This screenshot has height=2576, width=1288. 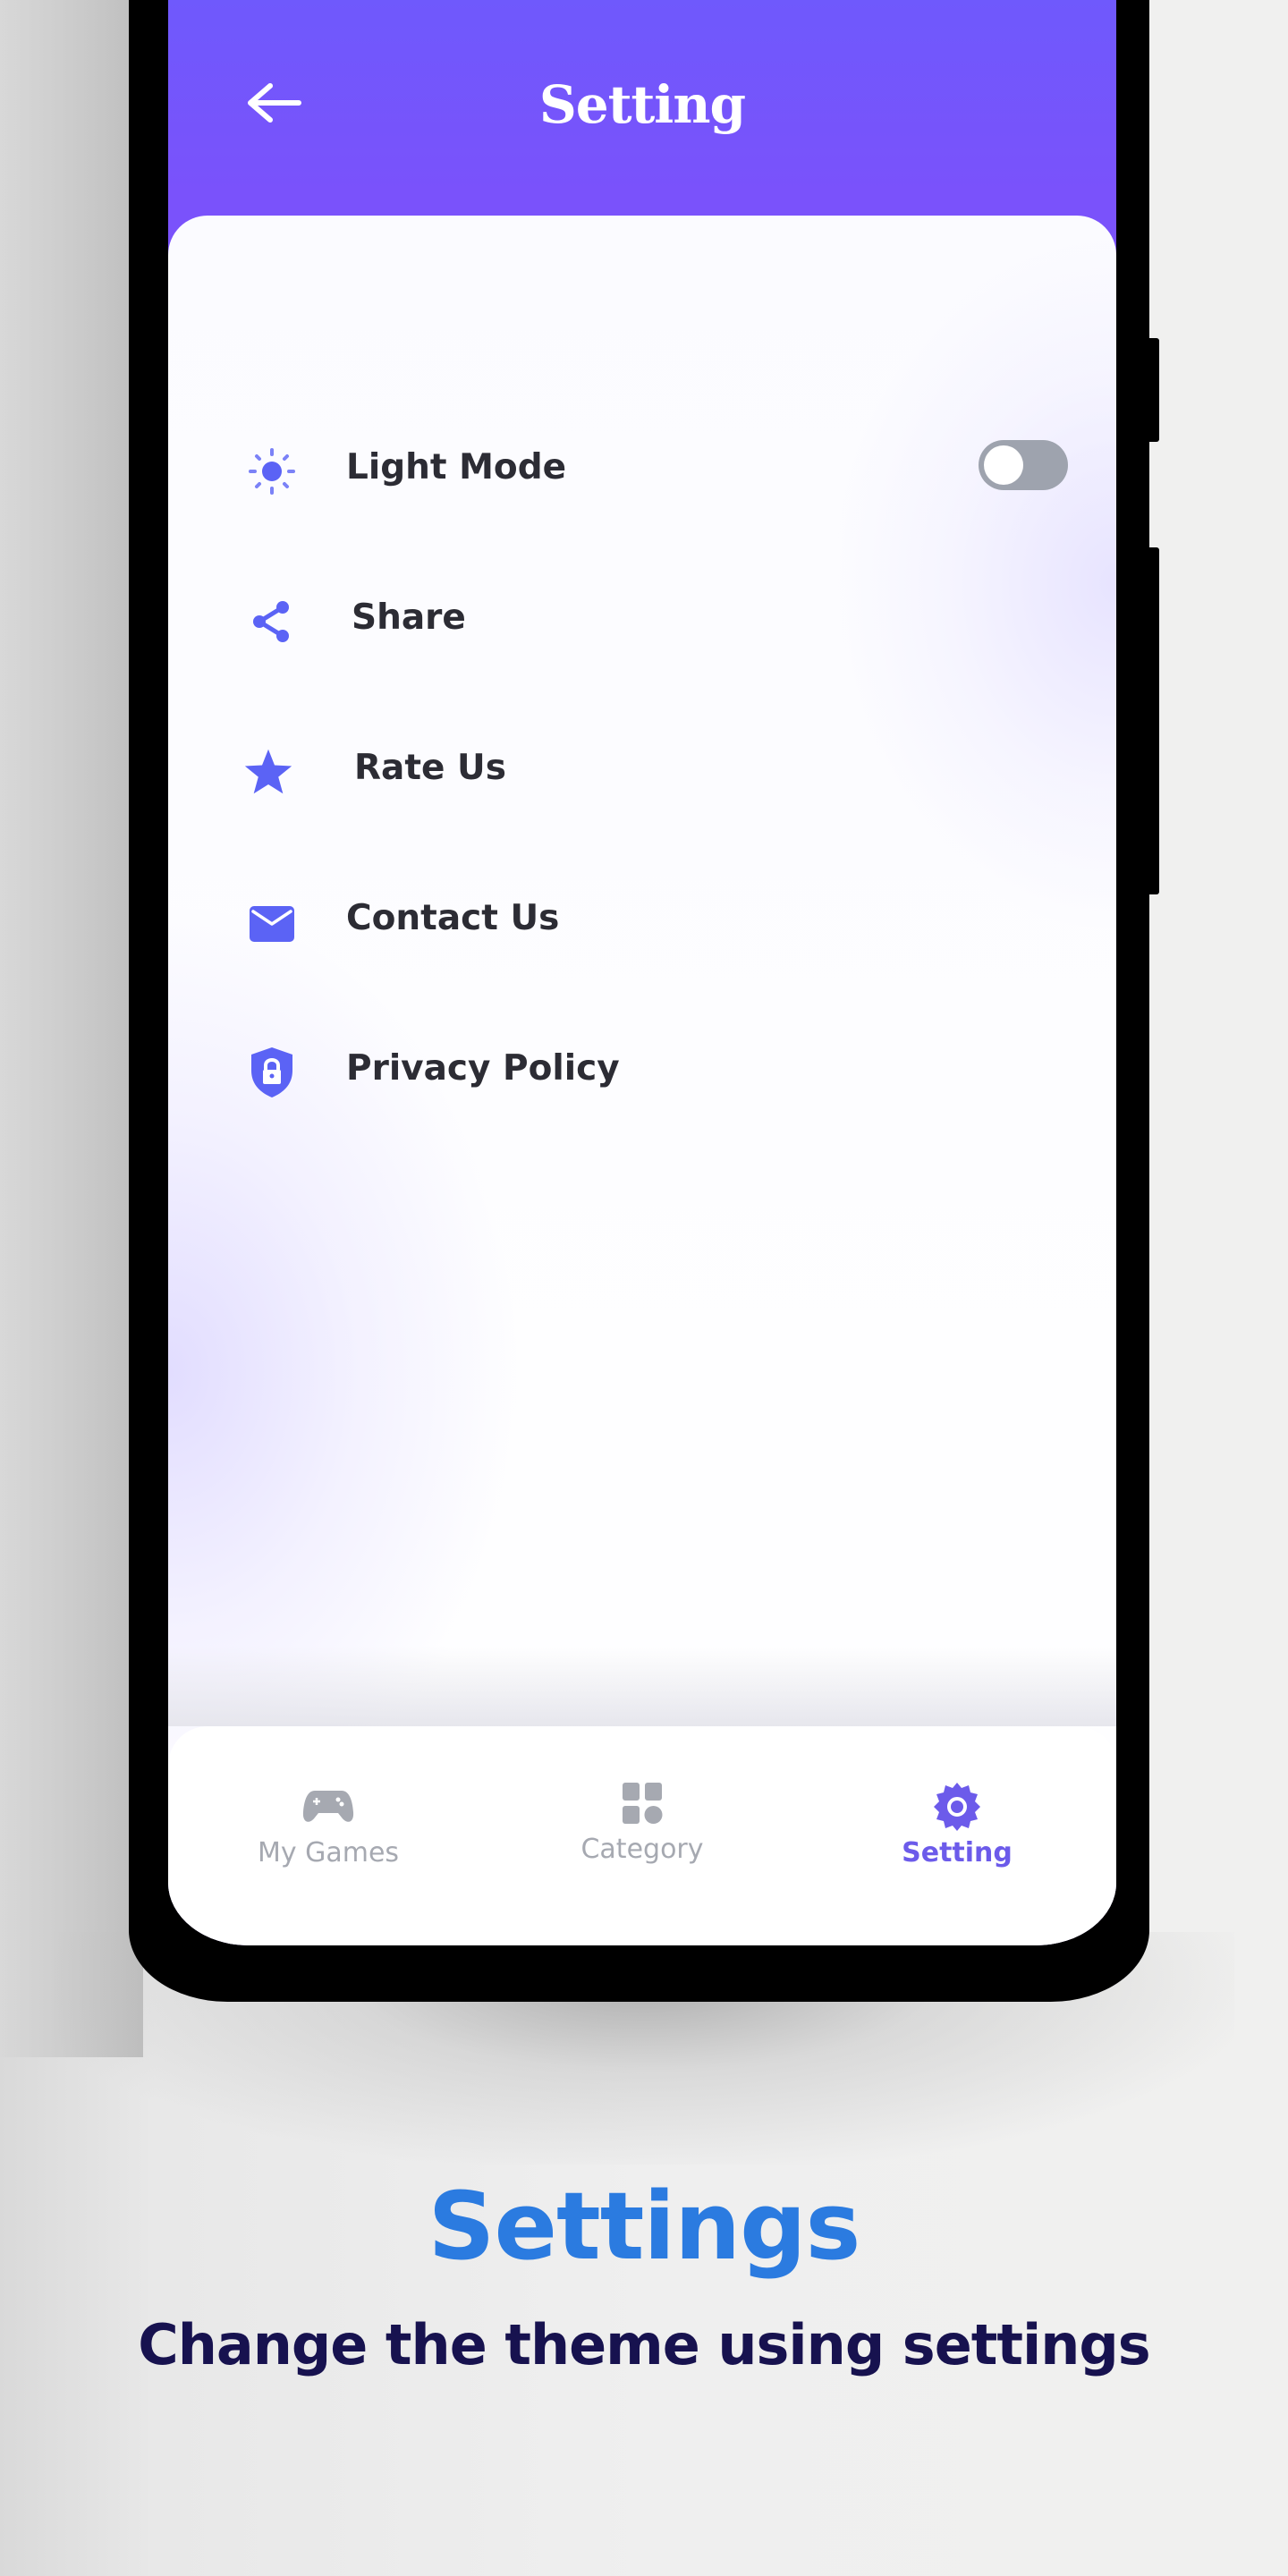 What do you see at coordinates (642, 772) in the screenshot?
I see `setting-item-rate-us: Rate Us` at bounding box center [642, 772].